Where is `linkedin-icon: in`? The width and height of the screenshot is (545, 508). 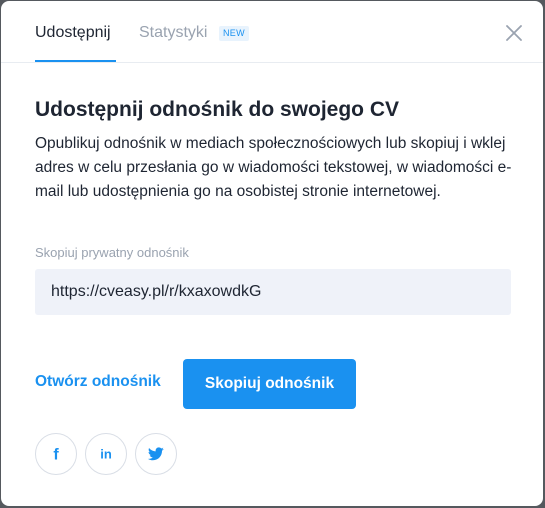 linkedin-icon: in is located at coordinates (106, 454).